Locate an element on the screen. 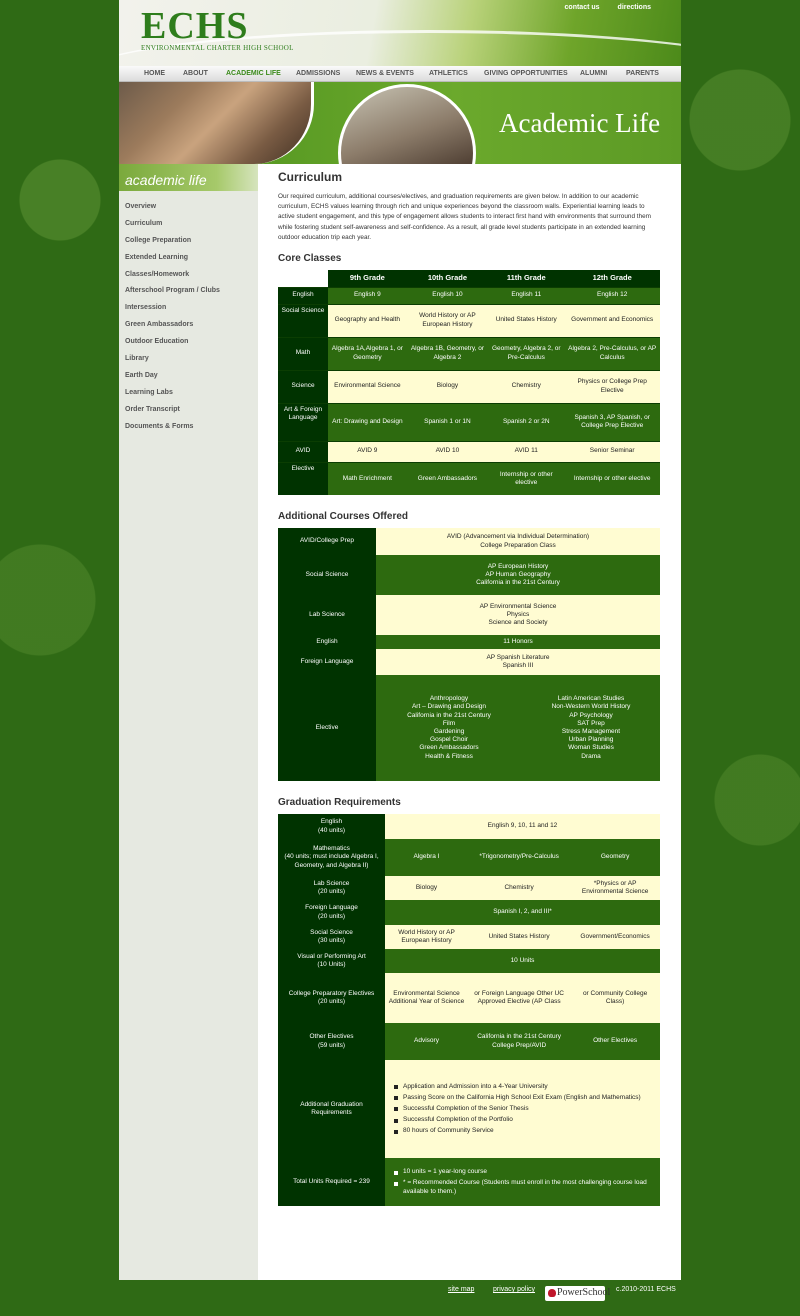 This screenshot has width=800, height=1316. elective-item: Stress Management is located at coordinates (591, 732).